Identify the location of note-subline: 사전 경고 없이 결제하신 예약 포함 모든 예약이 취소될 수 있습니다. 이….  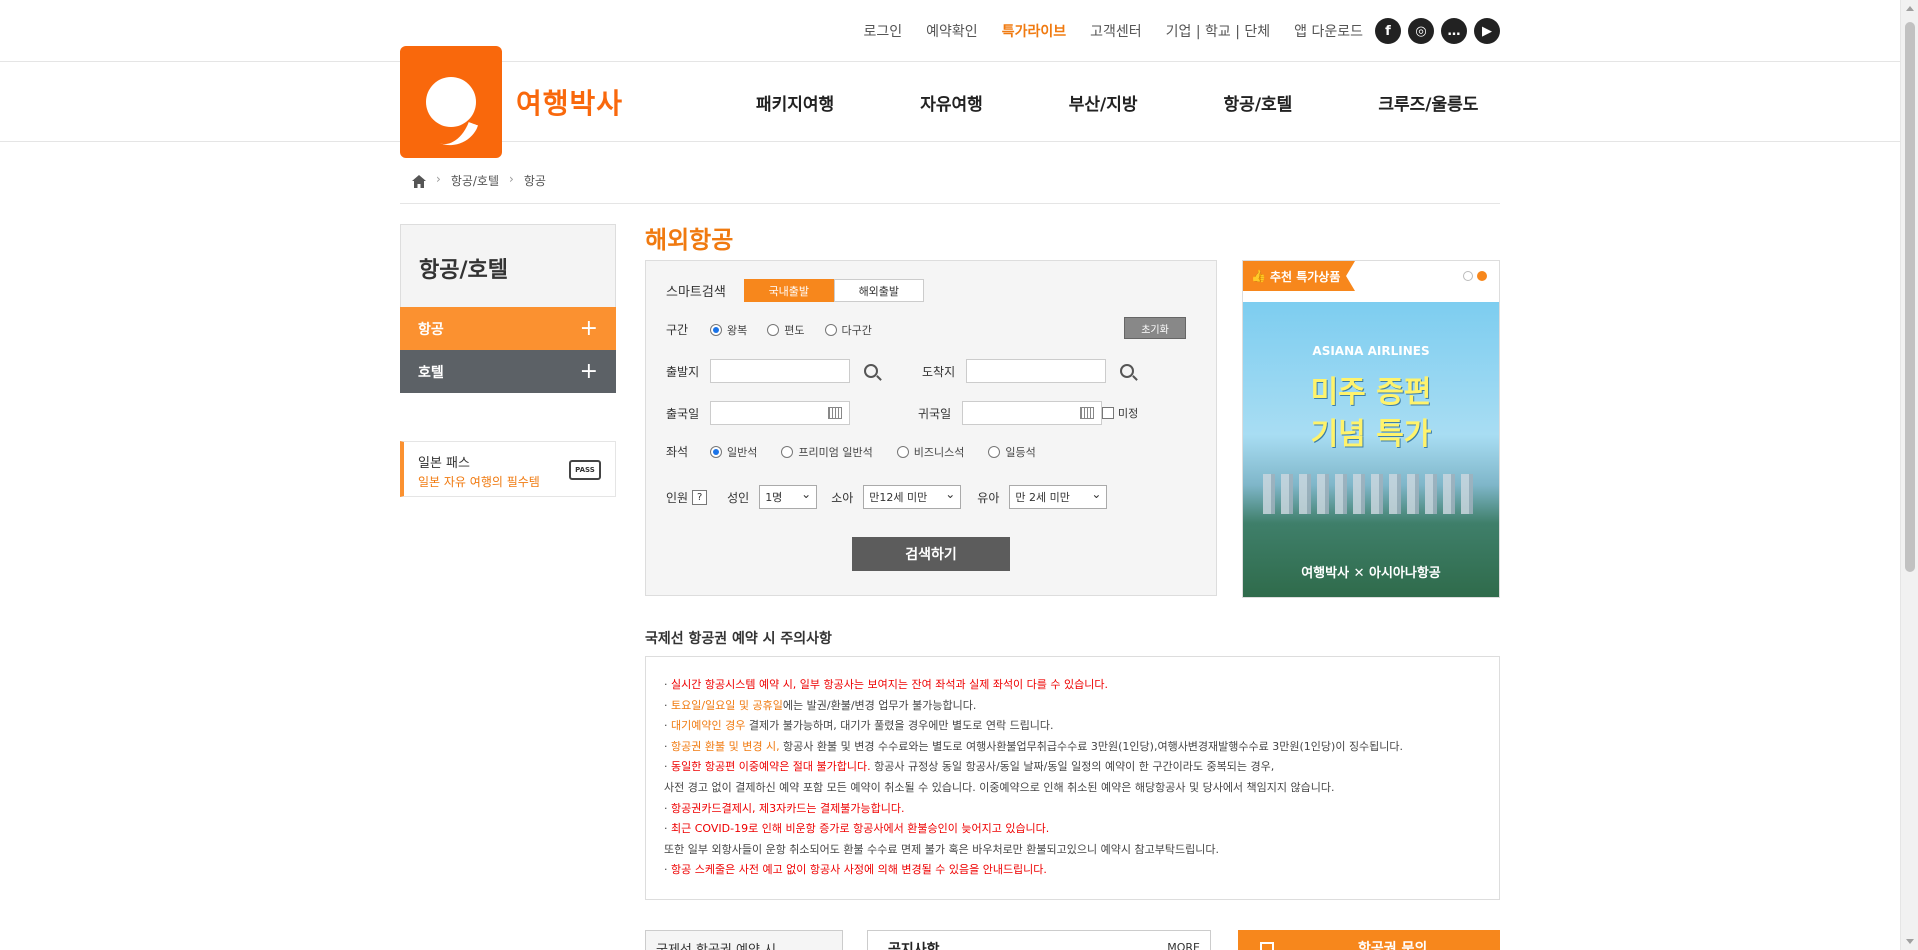
(999, 787).